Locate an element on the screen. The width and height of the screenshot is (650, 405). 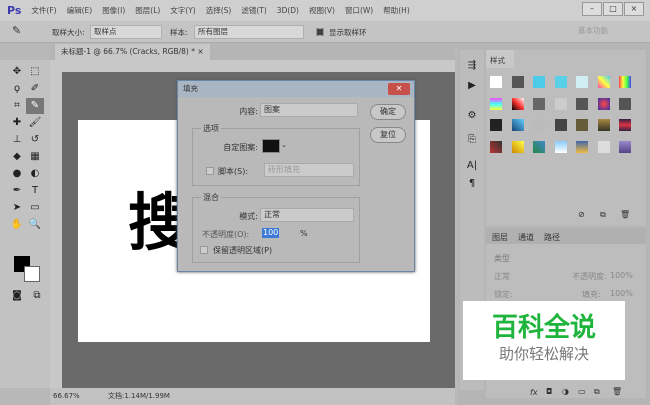
blend-mode-select: 正常 is located at coordinates (502, 276).